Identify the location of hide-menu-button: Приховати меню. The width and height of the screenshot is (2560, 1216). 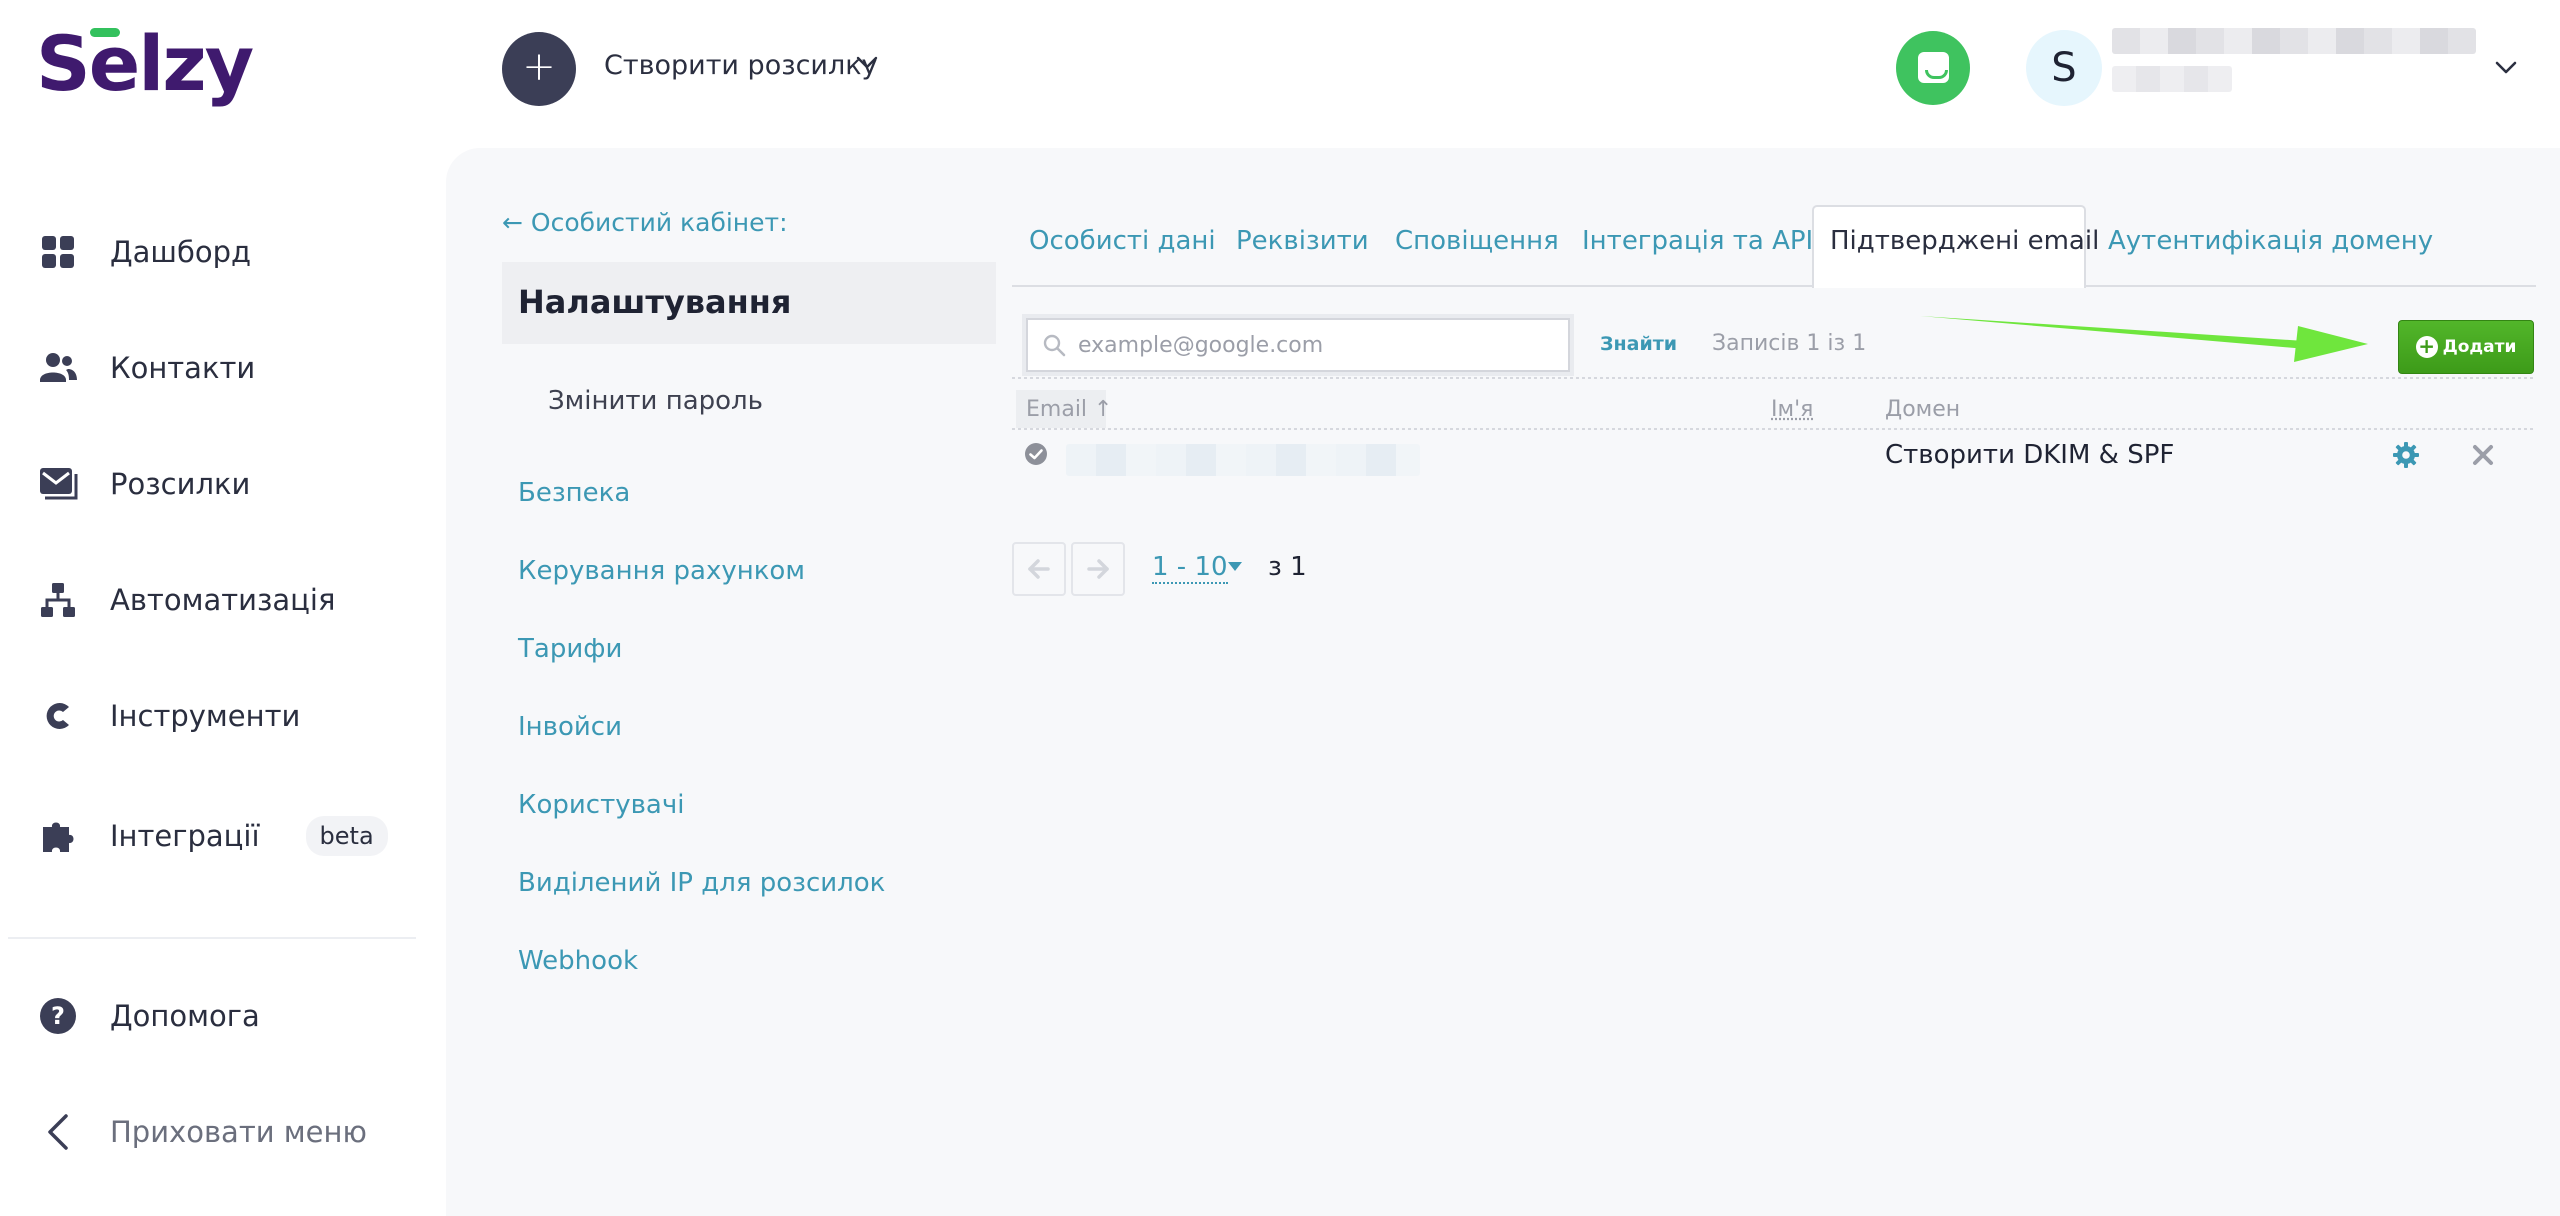
(202, 1132).